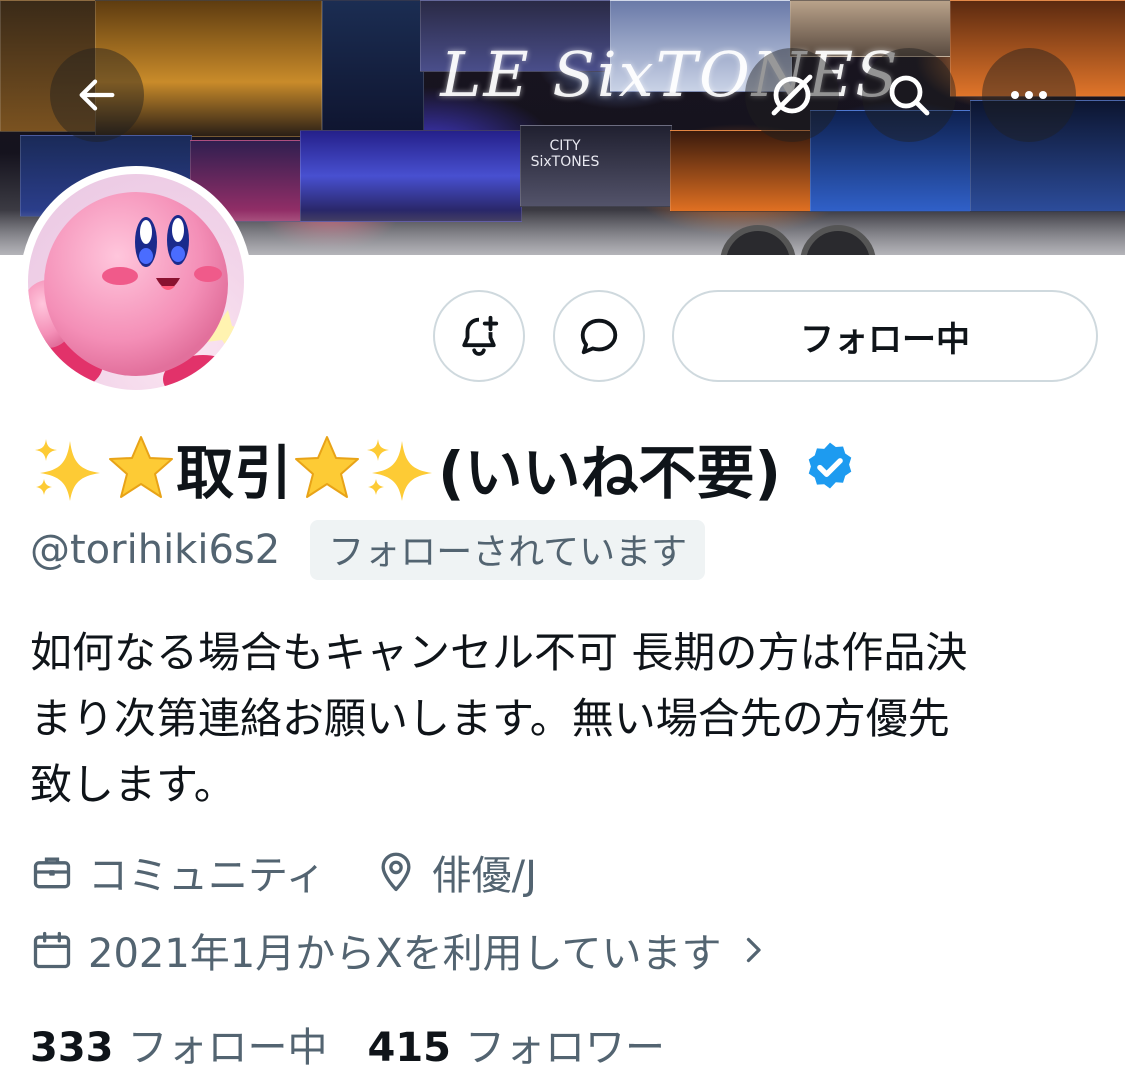 This screenshot has height=1087, width=1125. I want to click on banner-small-sign: CITY SixTONES, so click(565, 154).